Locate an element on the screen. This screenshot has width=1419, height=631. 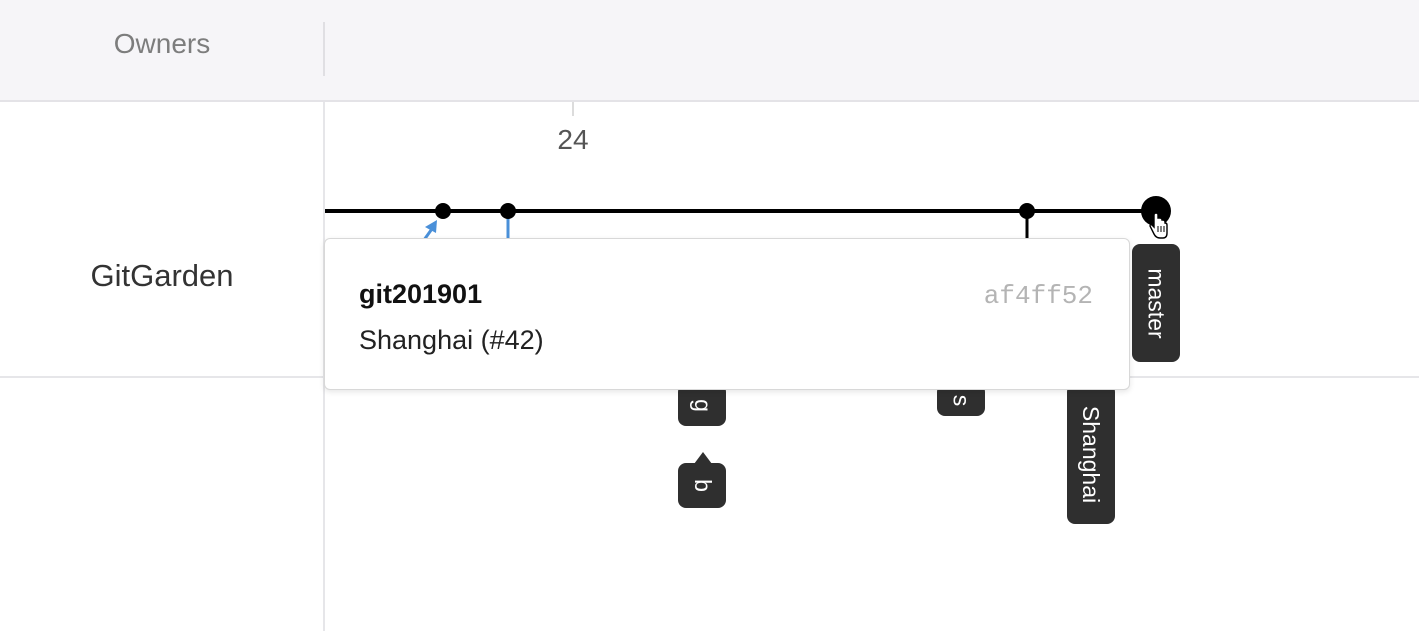
commit-tooltip: git201901 af4ff52 Shanghai (#42) is located at coordinates (727, 314).